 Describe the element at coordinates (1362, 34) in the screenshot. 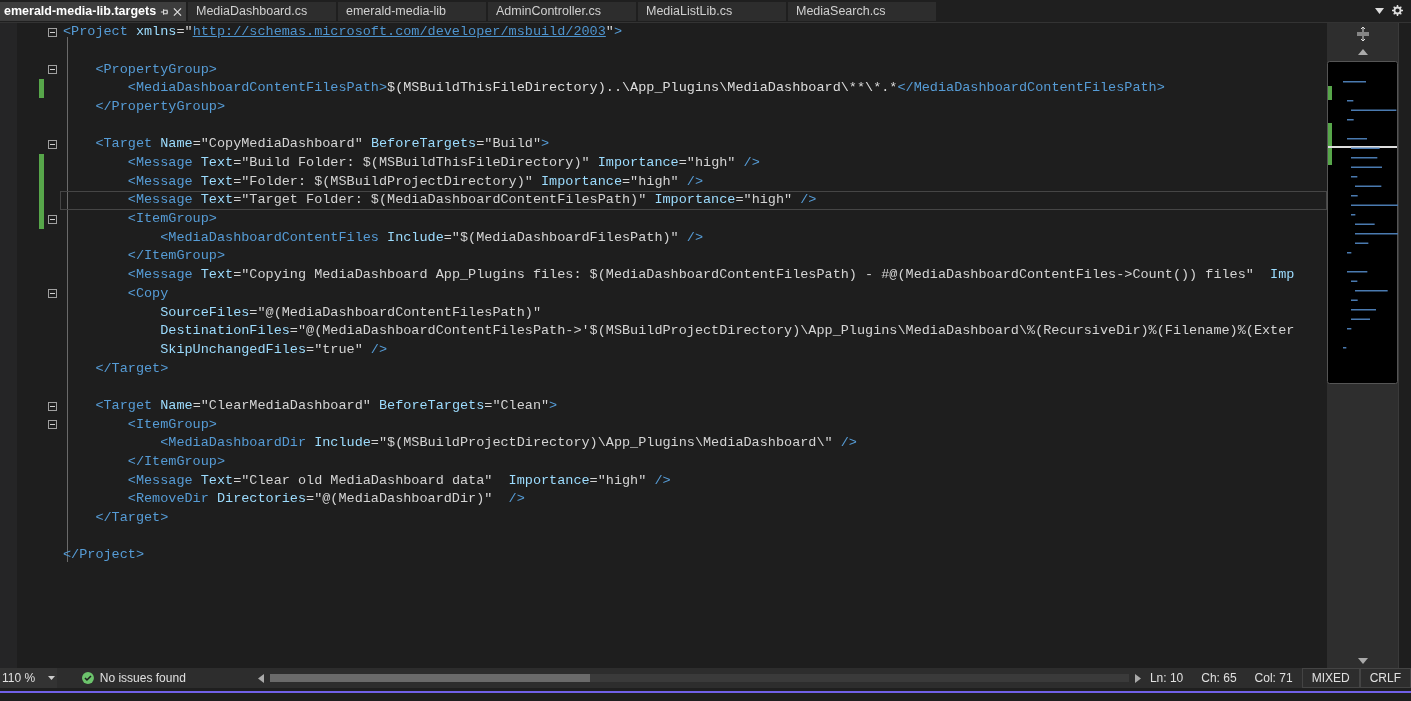

I see `split-icon` at that location.